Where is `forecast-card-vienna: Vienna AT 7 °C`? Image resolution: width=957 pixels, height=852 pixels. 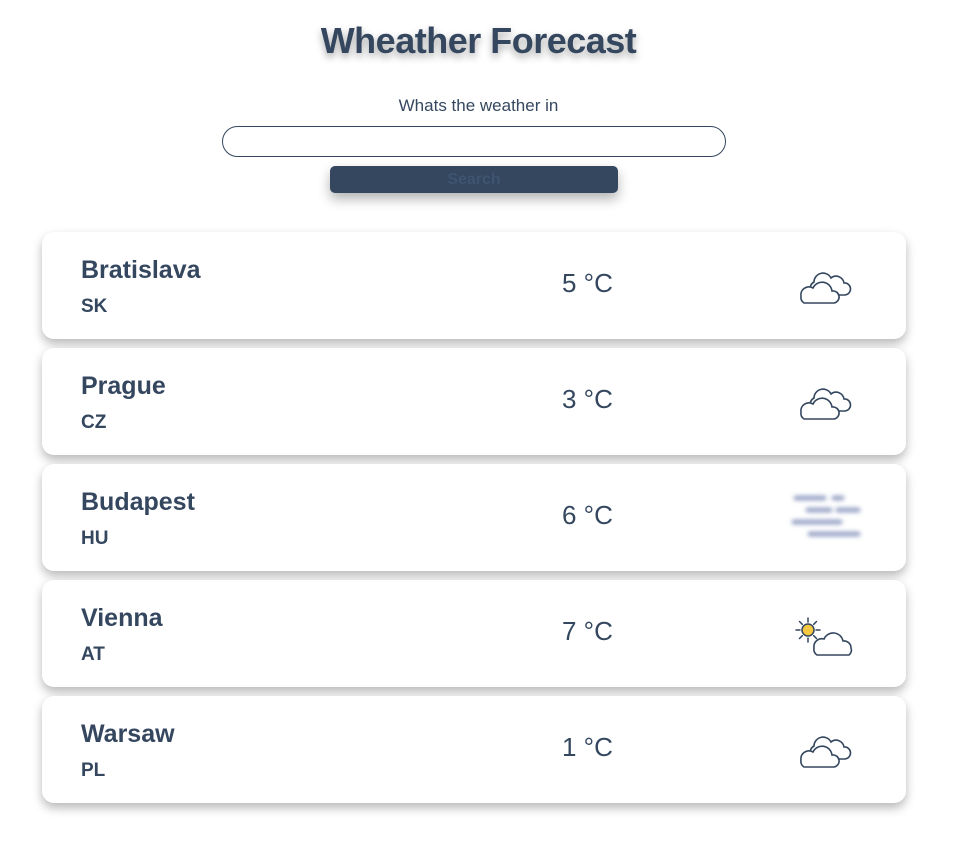
forecast-card-vienna: Vienna AT 7 °C is located at coordinates (474, 633).